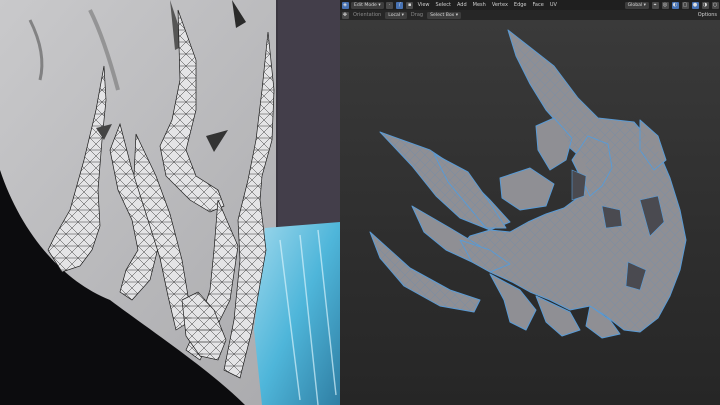  What do you see at coordinates (538, 5) in the screenshot?
I see `menu-face: Face` at bounding box center [538, 5].